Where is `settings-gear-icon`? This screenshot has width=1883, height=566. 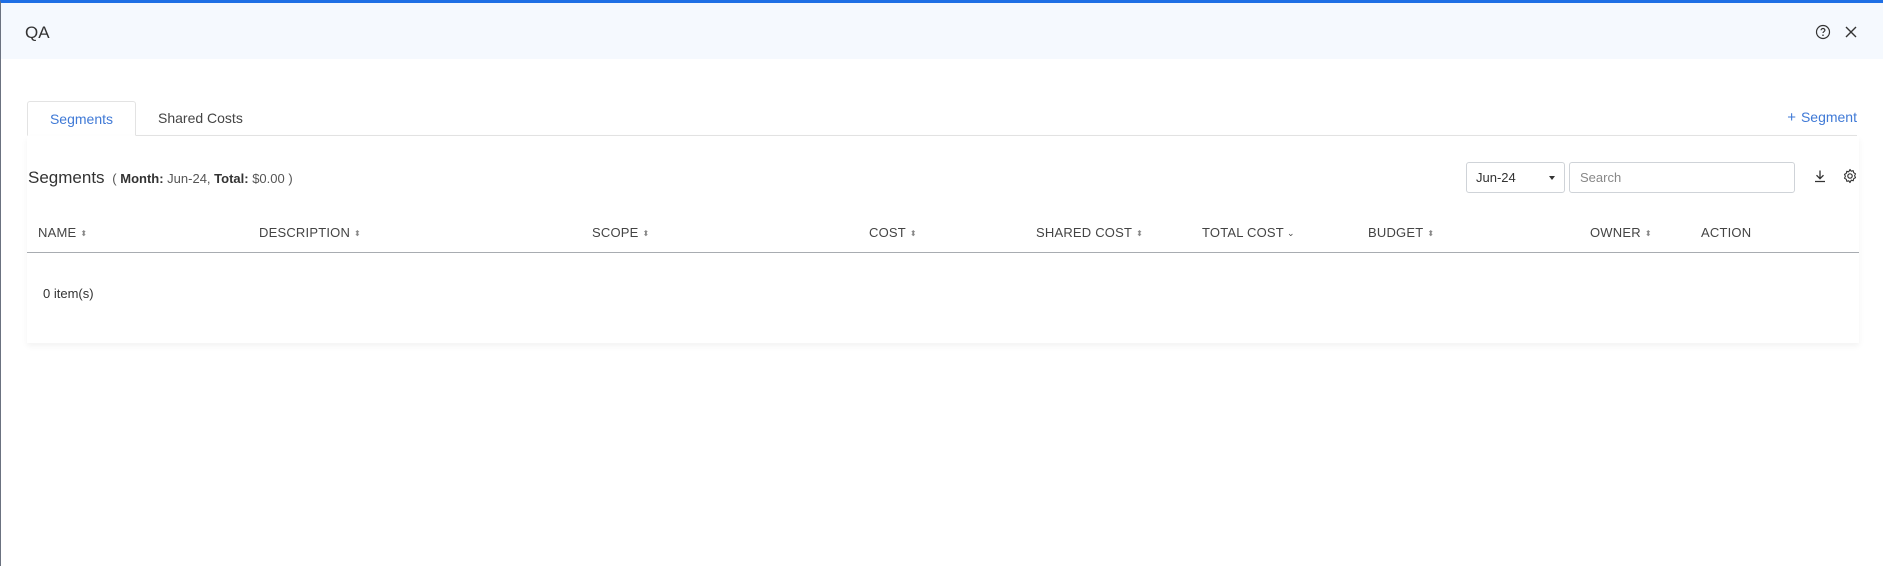
settings-gear-icon is located at coordinates (1850, 176).